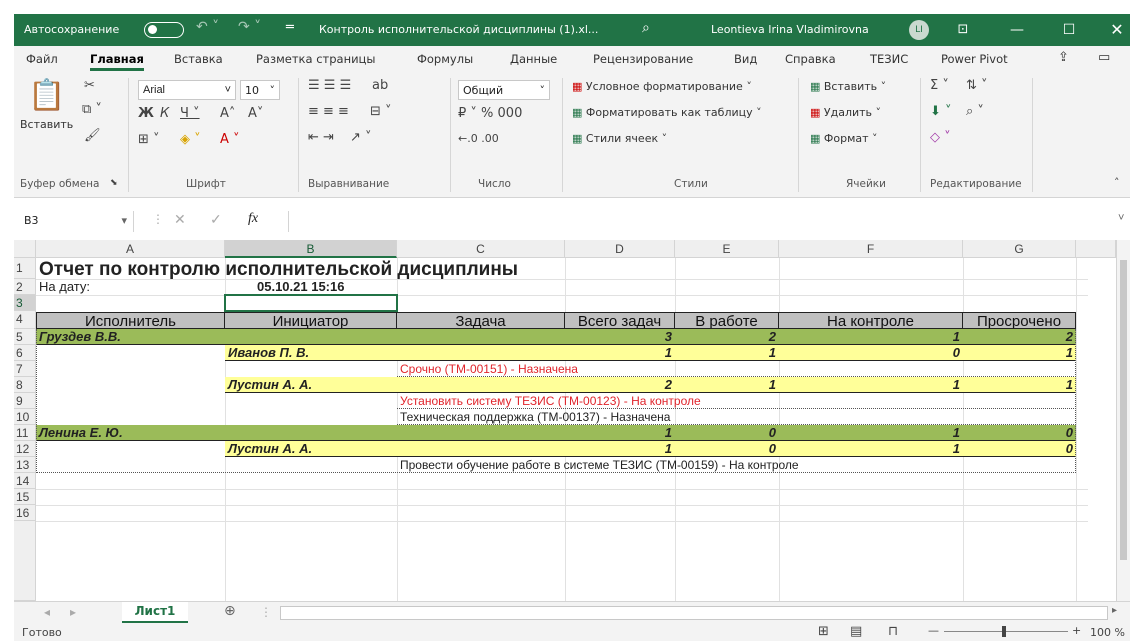  I want to click on format-cells-button: ▦ Формат ˅, so click(844, 138).